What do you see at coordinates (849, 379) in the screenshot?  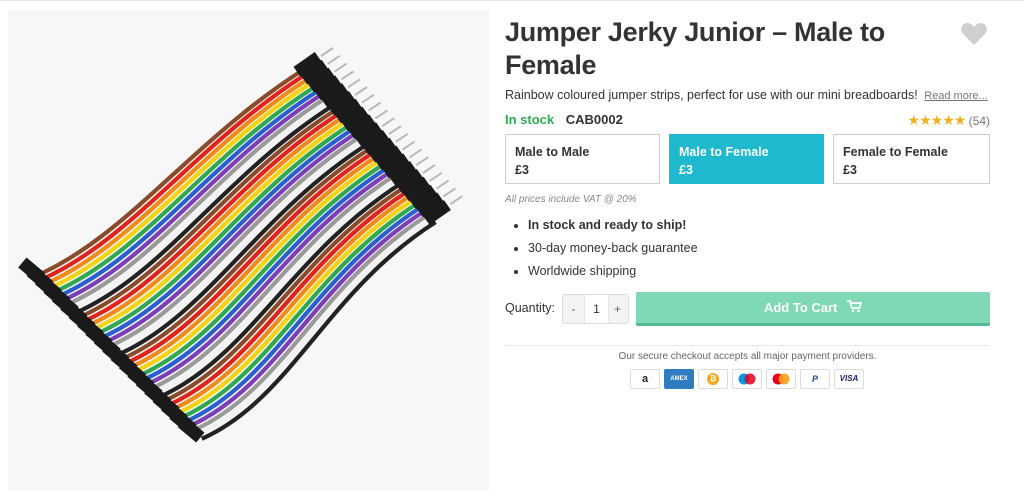 I see `visa-icon: VISA` at bounding box center [849, 379].